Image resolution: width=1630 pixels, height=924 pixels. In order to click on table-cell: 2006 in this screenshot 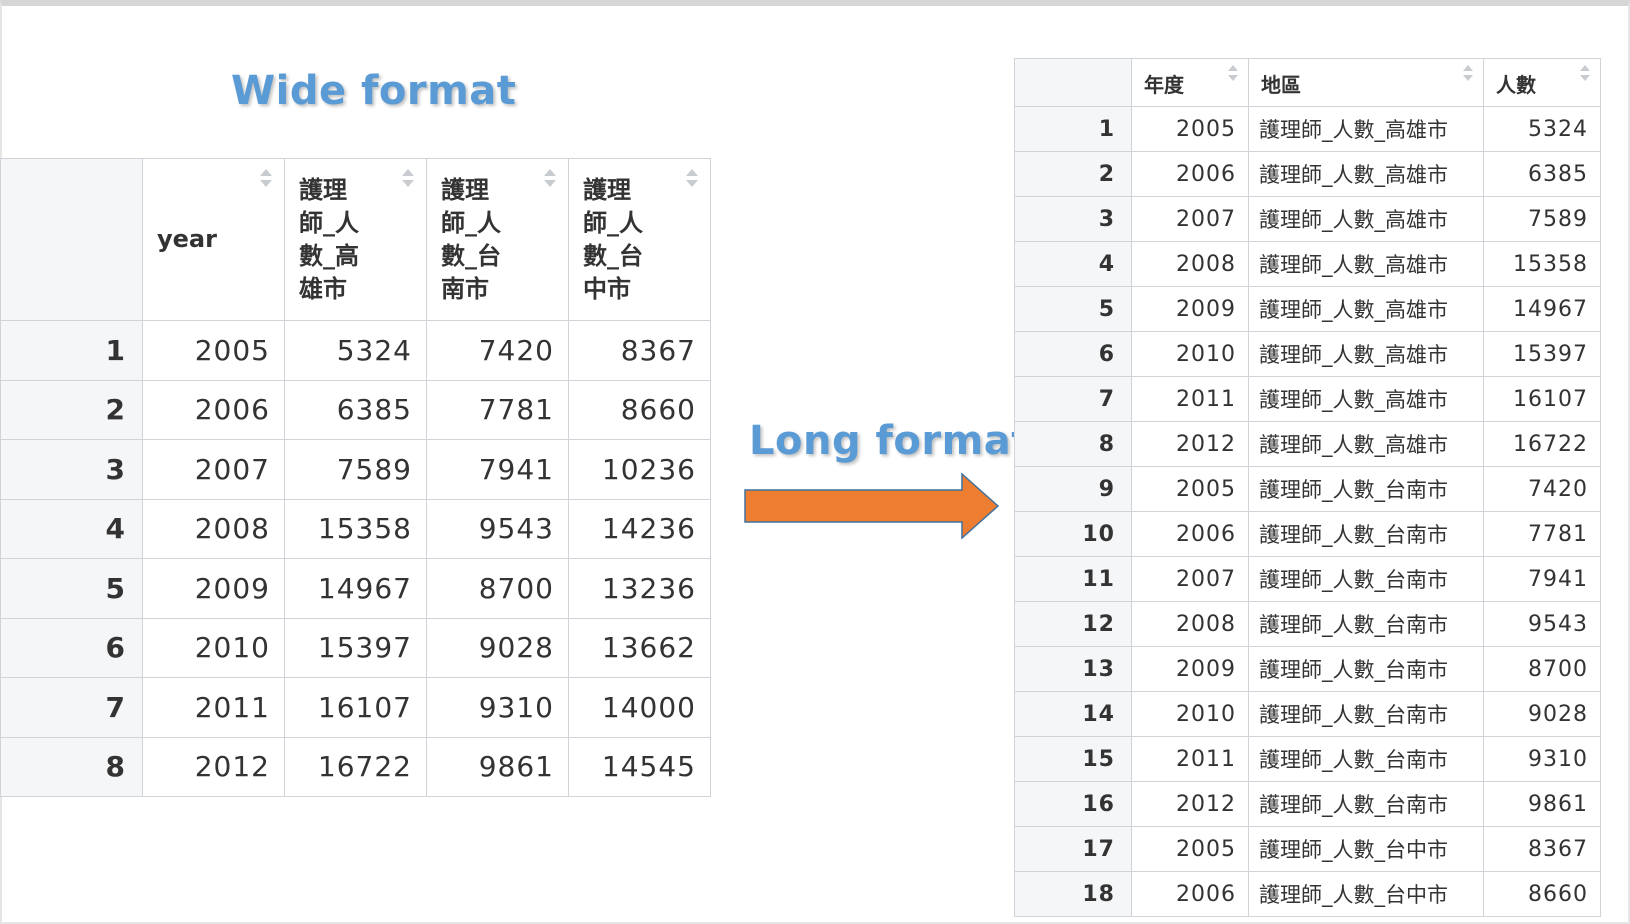, I will do `click(213, 409)`.